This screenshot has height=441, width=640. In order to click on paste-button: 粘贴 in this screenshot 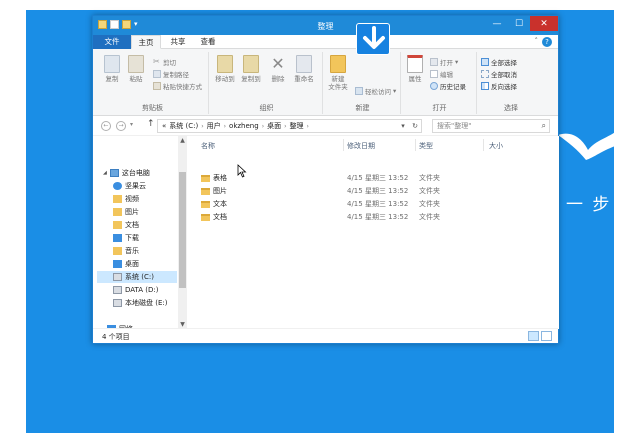, I will do `click(136, 69)`.